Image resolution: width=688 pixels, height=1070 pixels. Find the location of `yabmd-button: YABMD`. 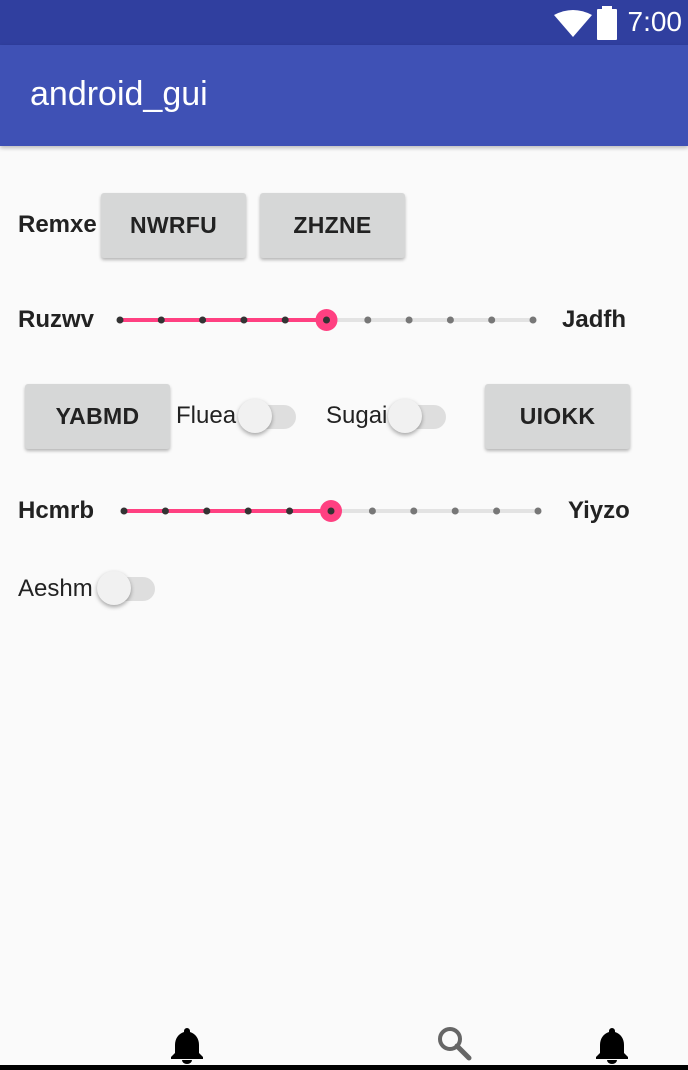

yabmd-button: YABMD is located at coordinates (97, 416).